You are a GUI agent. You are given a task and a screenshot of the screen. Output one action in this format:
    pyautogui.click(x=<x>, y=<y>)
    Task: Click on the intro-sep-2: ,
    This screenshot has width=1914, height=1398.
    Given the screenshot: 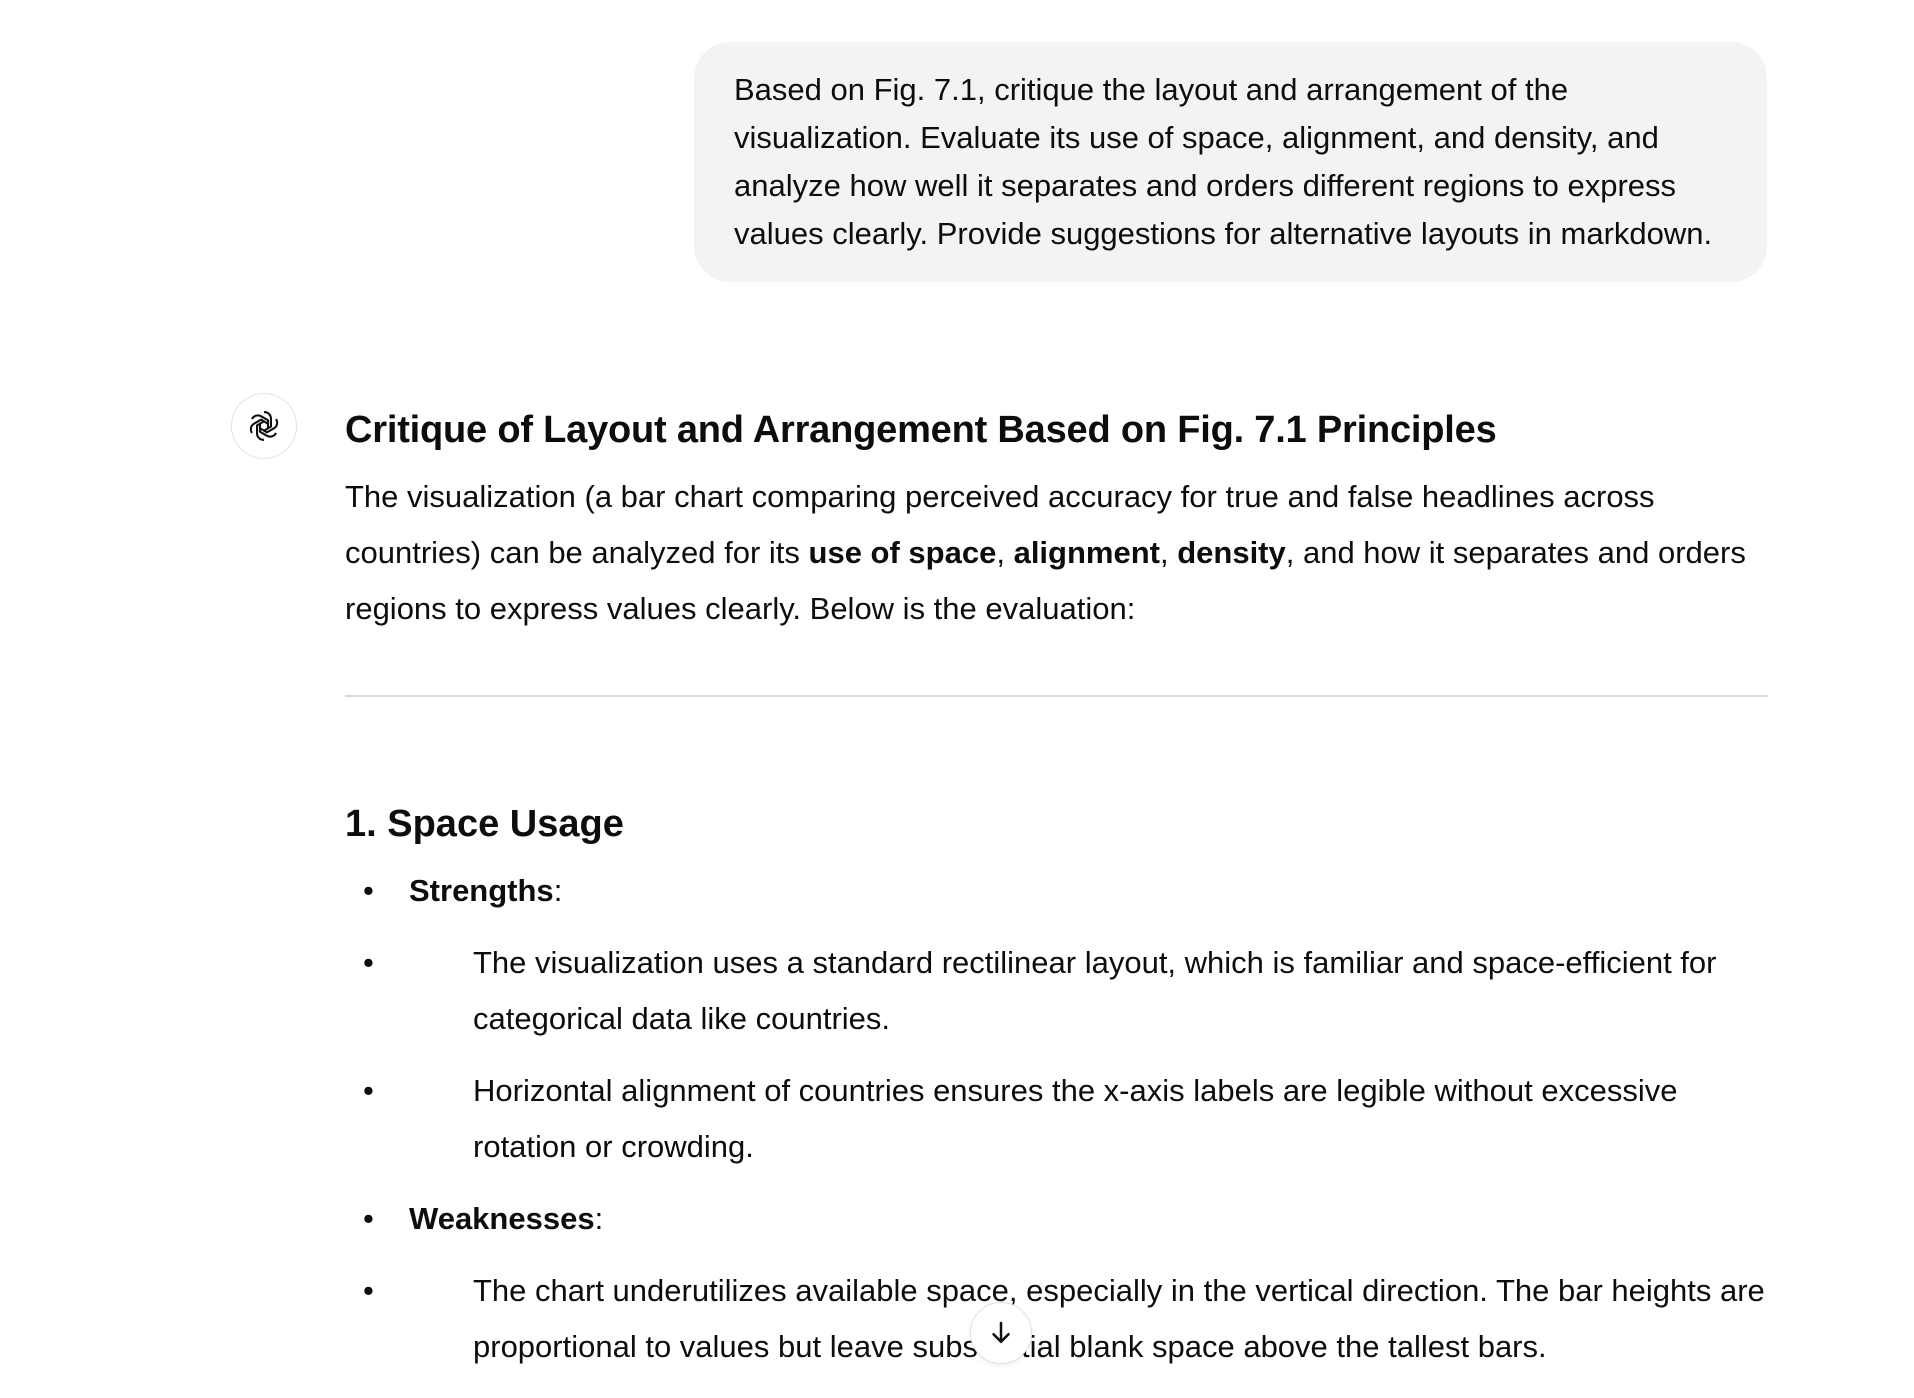 What is the action you would take?
    pyautogui.click(x=1168, y=552)
    